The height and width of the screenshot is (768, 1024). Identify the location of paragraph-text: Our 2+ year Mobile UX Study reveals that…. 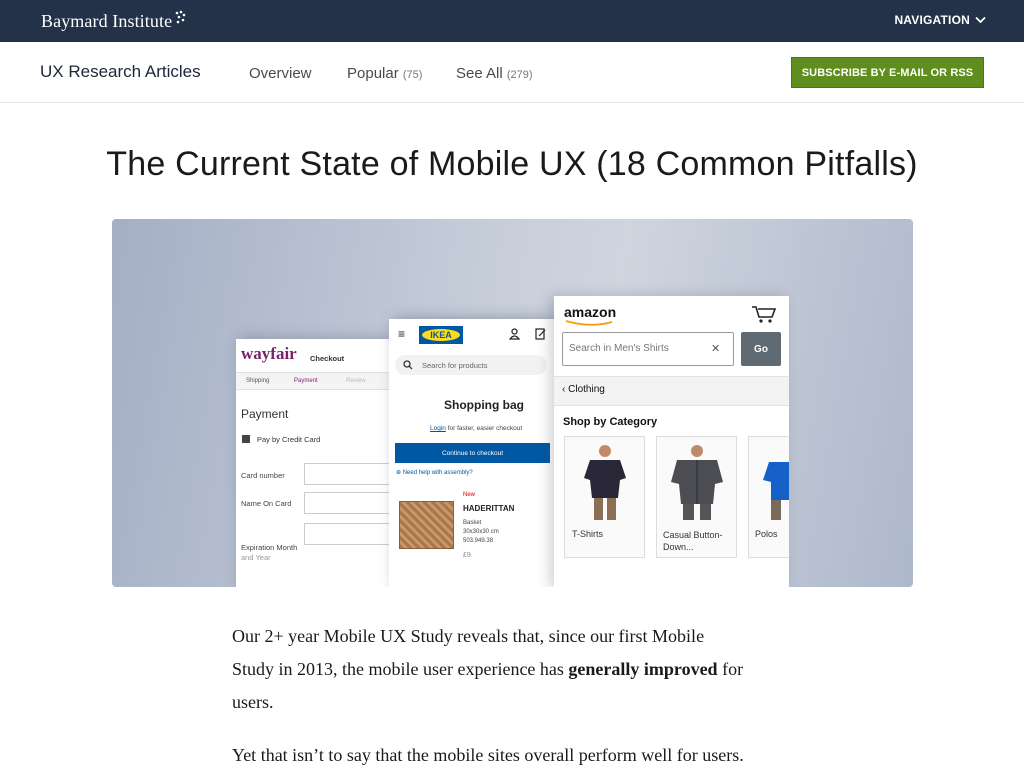
(468, 636).